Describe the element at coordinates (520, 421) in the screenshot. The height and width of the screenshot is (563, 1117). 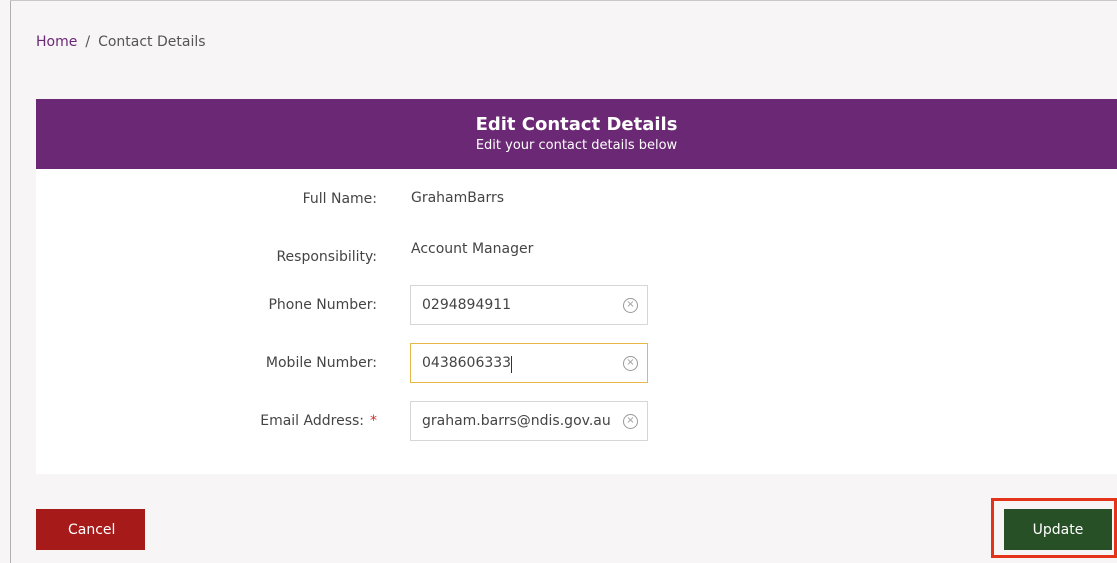
I see `email-input` at that location.